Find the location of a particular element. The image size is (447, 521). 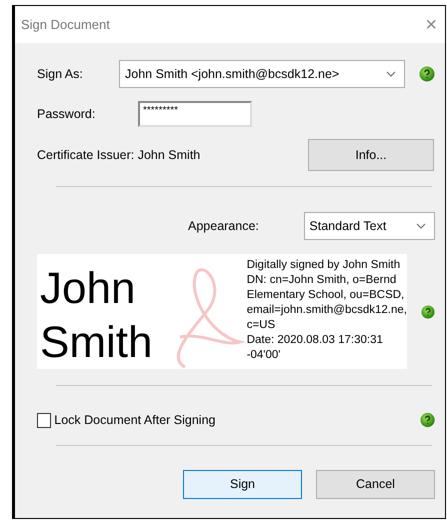

window-title: Sign Document is located at coordinates (65, 25).